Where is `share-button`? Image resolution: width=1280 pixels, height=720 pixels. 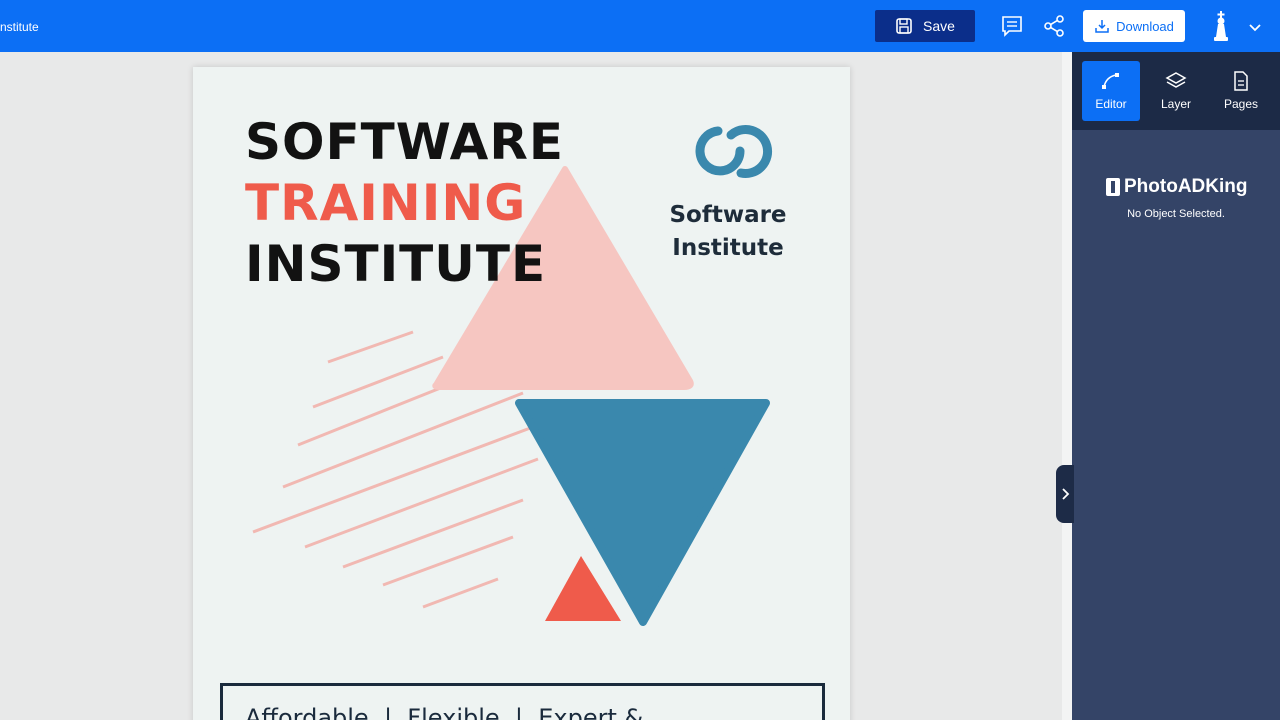
share-button is located at coordinates (1054, 26).